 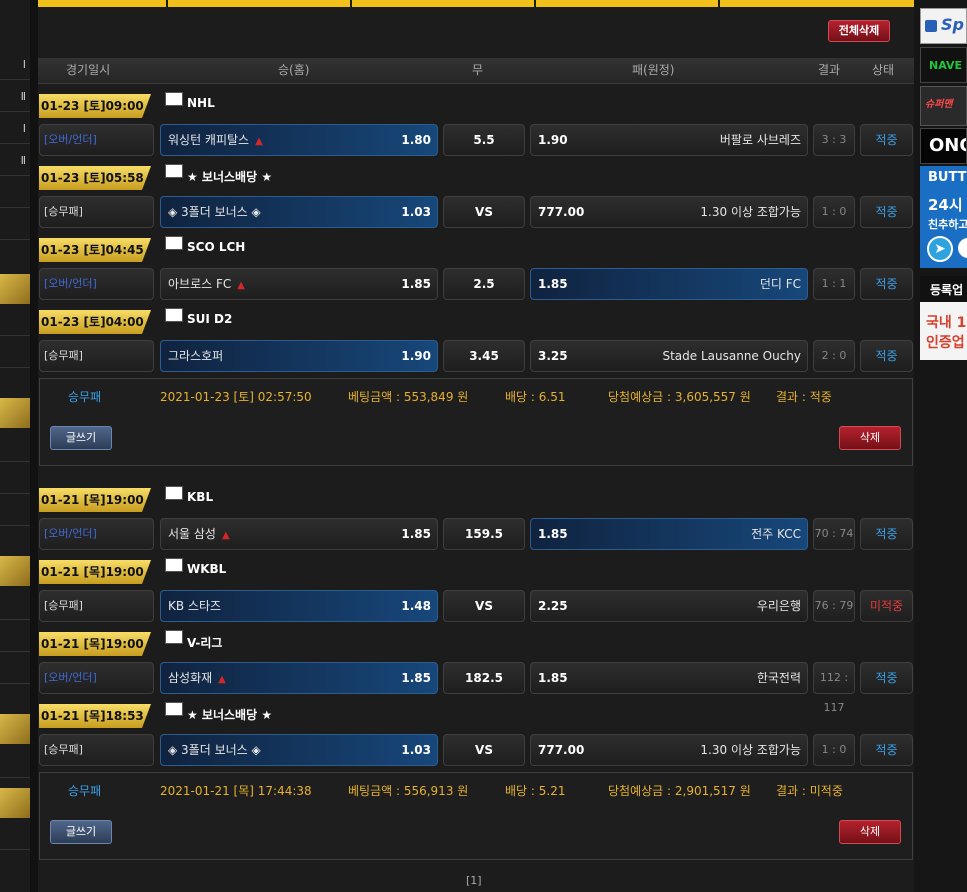 What do you see at coordinates (947, 177) in the screenshot?
I see `banner-text: BUTT` at bounding box center [947, 177].